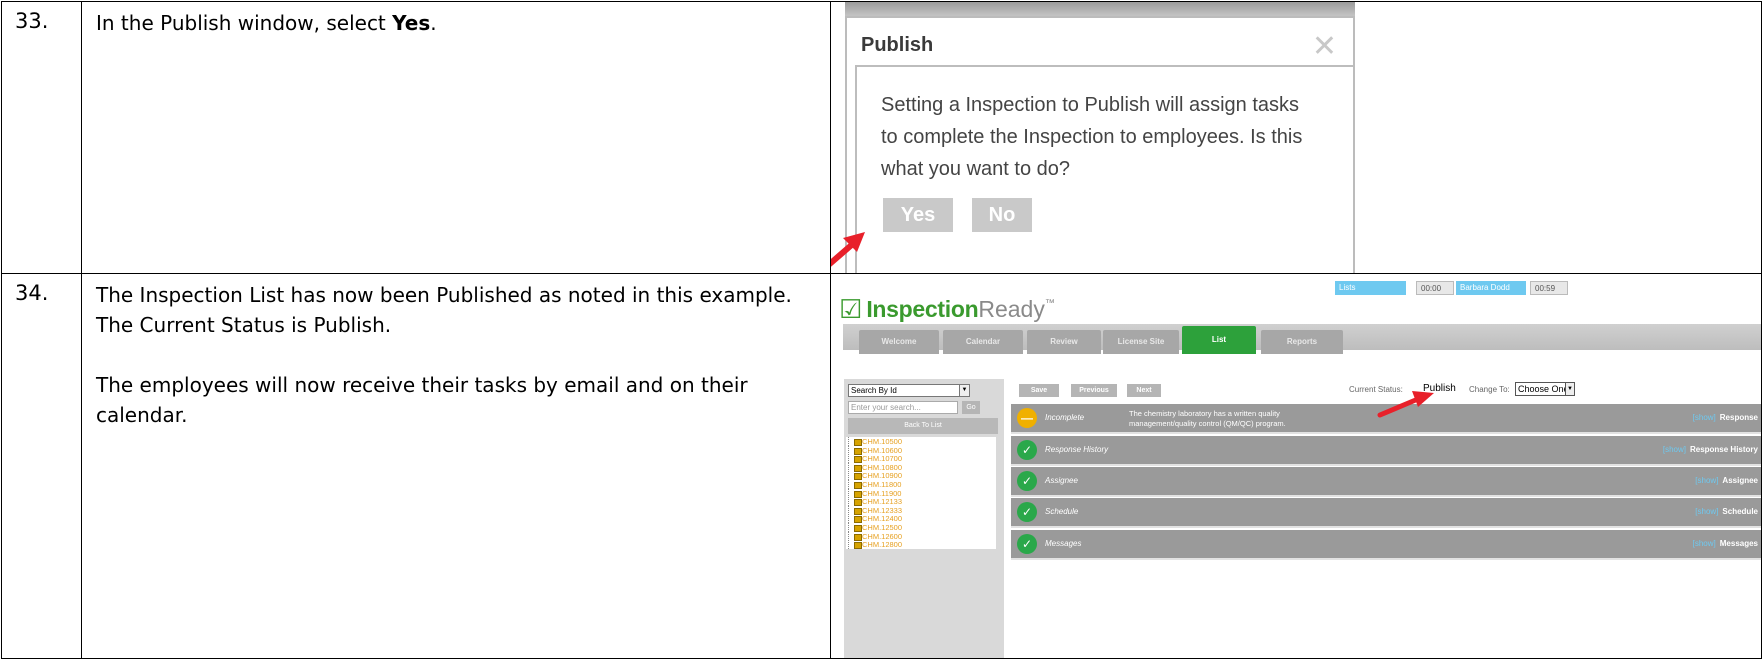  I want to click on tree-item: CHM.10800, so click(921, 467).